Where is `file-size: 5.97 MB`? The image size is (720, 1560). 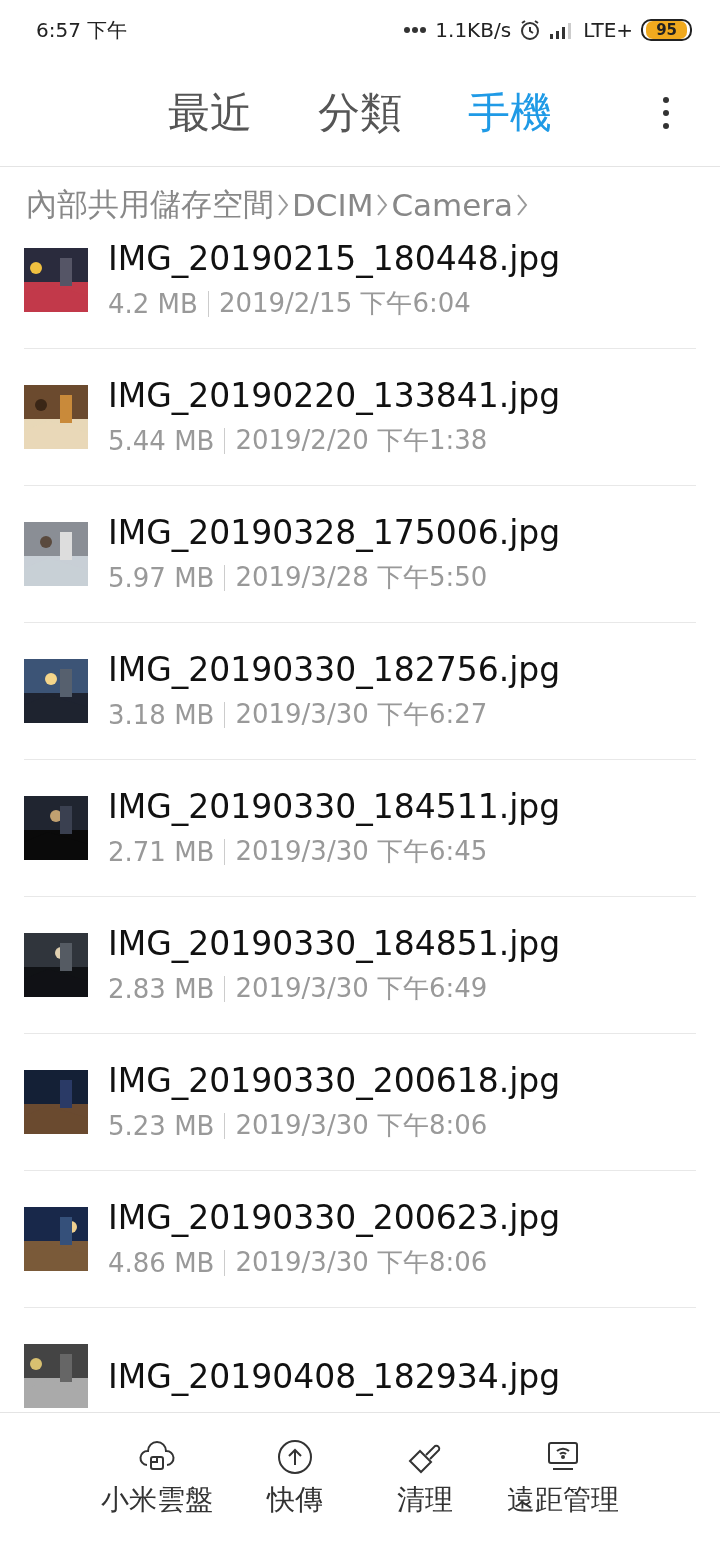
file-size: 5.97 MB is located at coordinates (161, 577).